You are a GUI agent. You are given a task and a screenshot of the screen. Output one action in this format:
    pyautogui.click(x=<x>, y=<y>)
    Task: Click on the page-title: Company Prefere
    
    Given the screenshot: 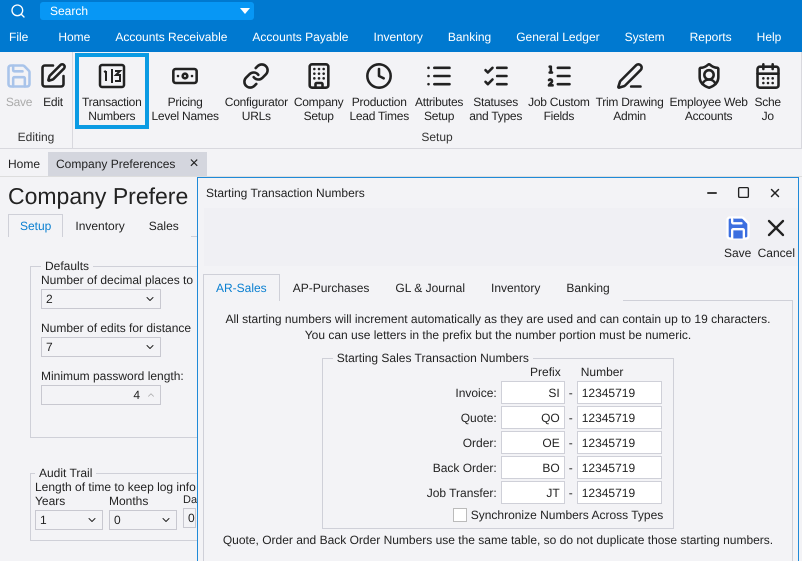 What is the action you would take?
    pyautogui.click(x=98, y=196)
    